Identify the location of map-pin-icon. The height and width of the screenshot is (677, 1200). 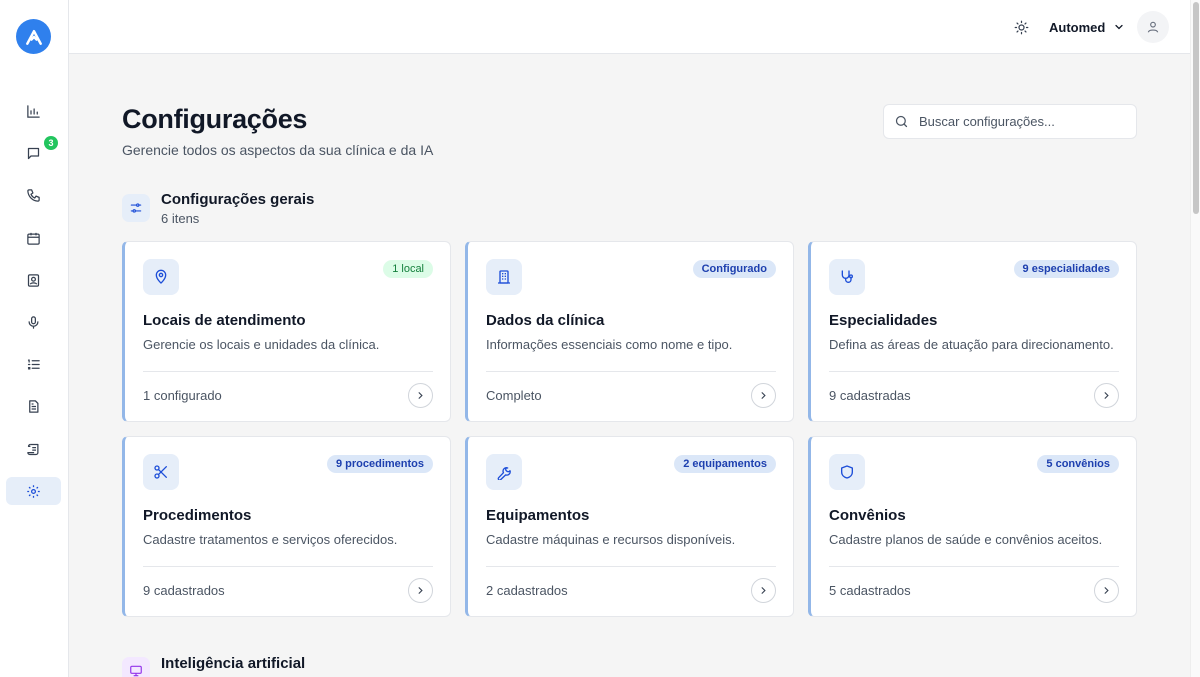
(161, 276).